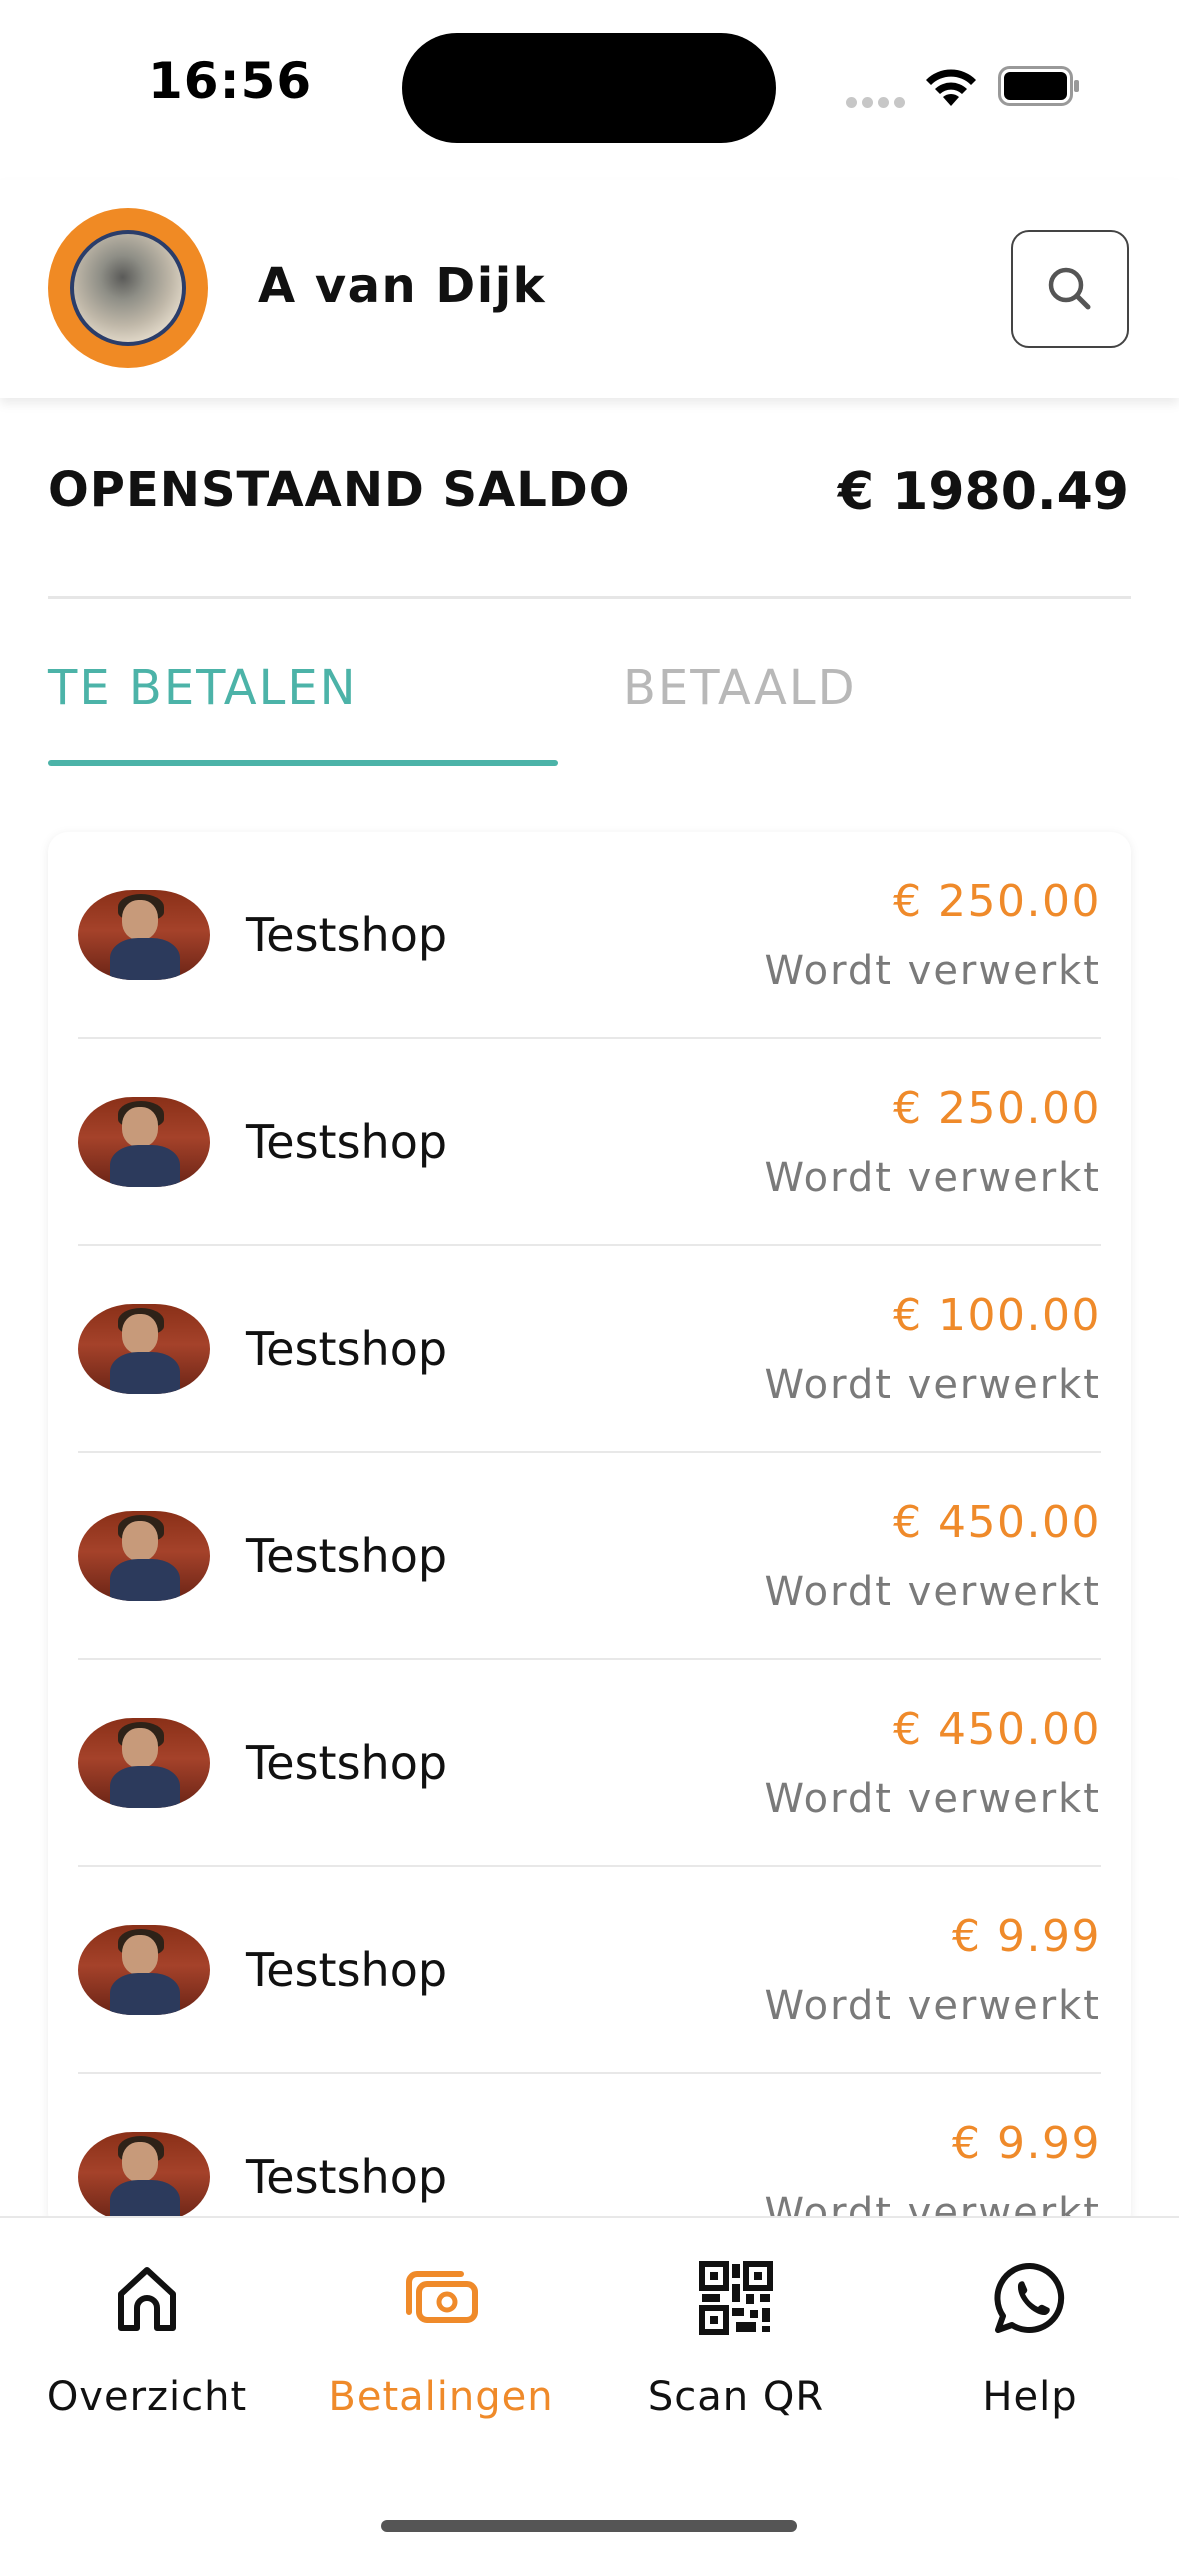  Describe the element at coordinates (589, 2387) in the screenshot. I see `bottom-nav: Overzicht Betalingen Scan QR Help` at that location.